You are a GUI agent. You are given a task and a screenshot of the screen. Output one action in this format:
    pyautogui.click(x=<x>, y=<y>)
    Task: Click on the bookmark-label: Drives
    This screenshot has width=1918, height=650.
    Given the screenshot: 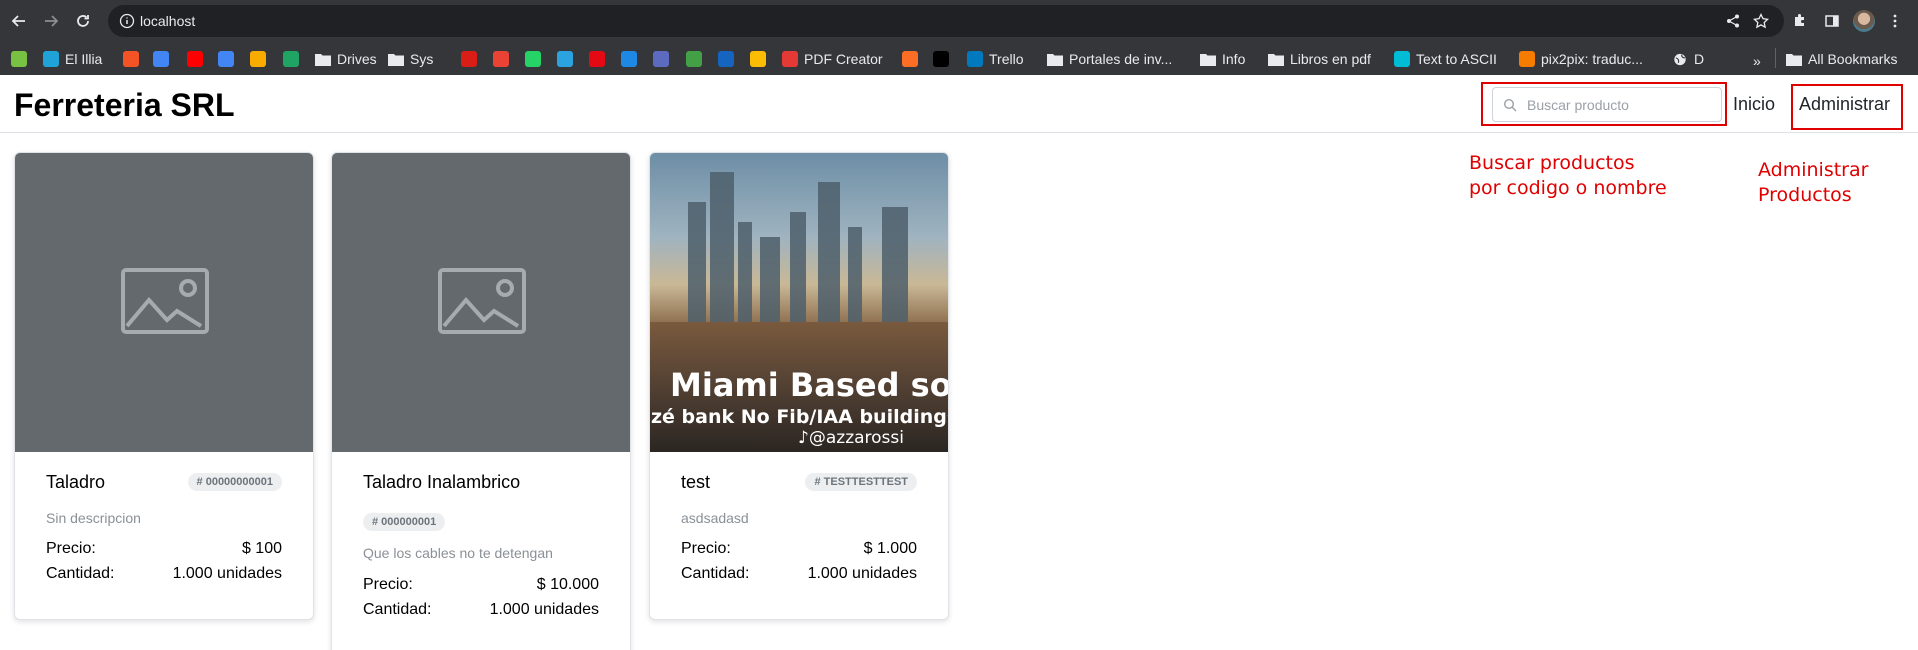 What is the action you would take?
    pyautogui.click(x=357, y=59)
    